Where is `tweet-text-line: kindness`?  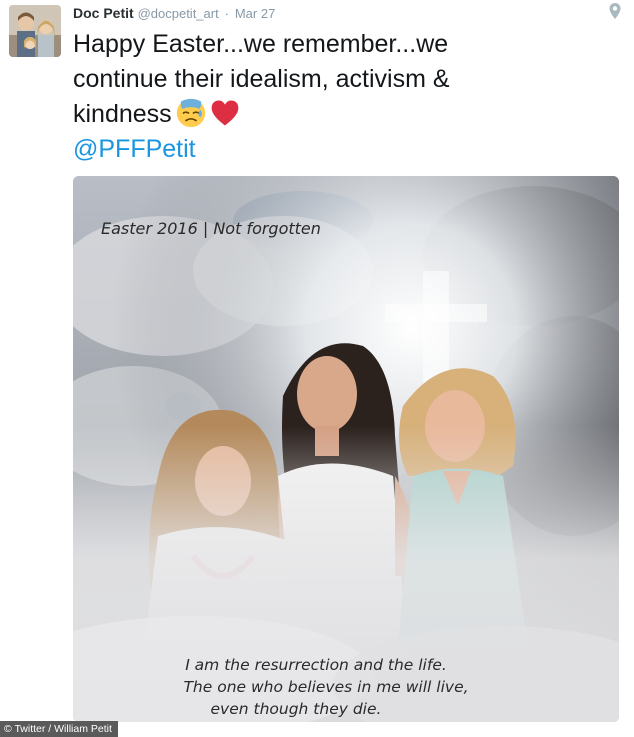 tweet-text-line: kindness is located at coordinates (122, 114).